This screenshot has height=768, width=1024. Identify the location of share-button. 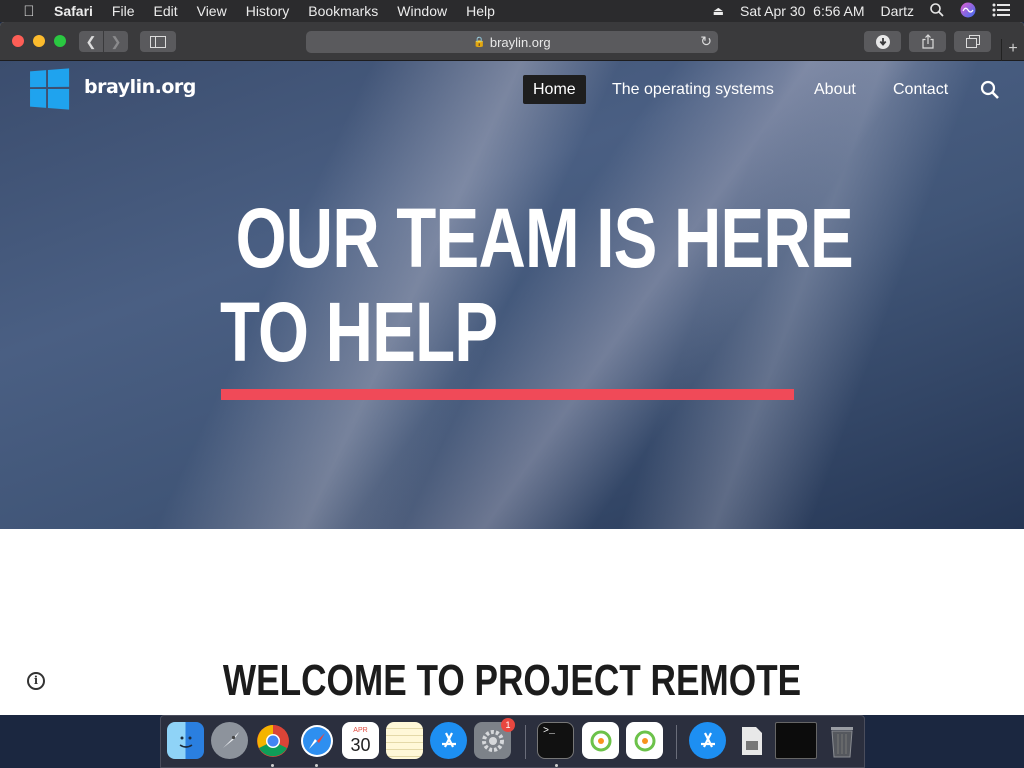
(927, 41).